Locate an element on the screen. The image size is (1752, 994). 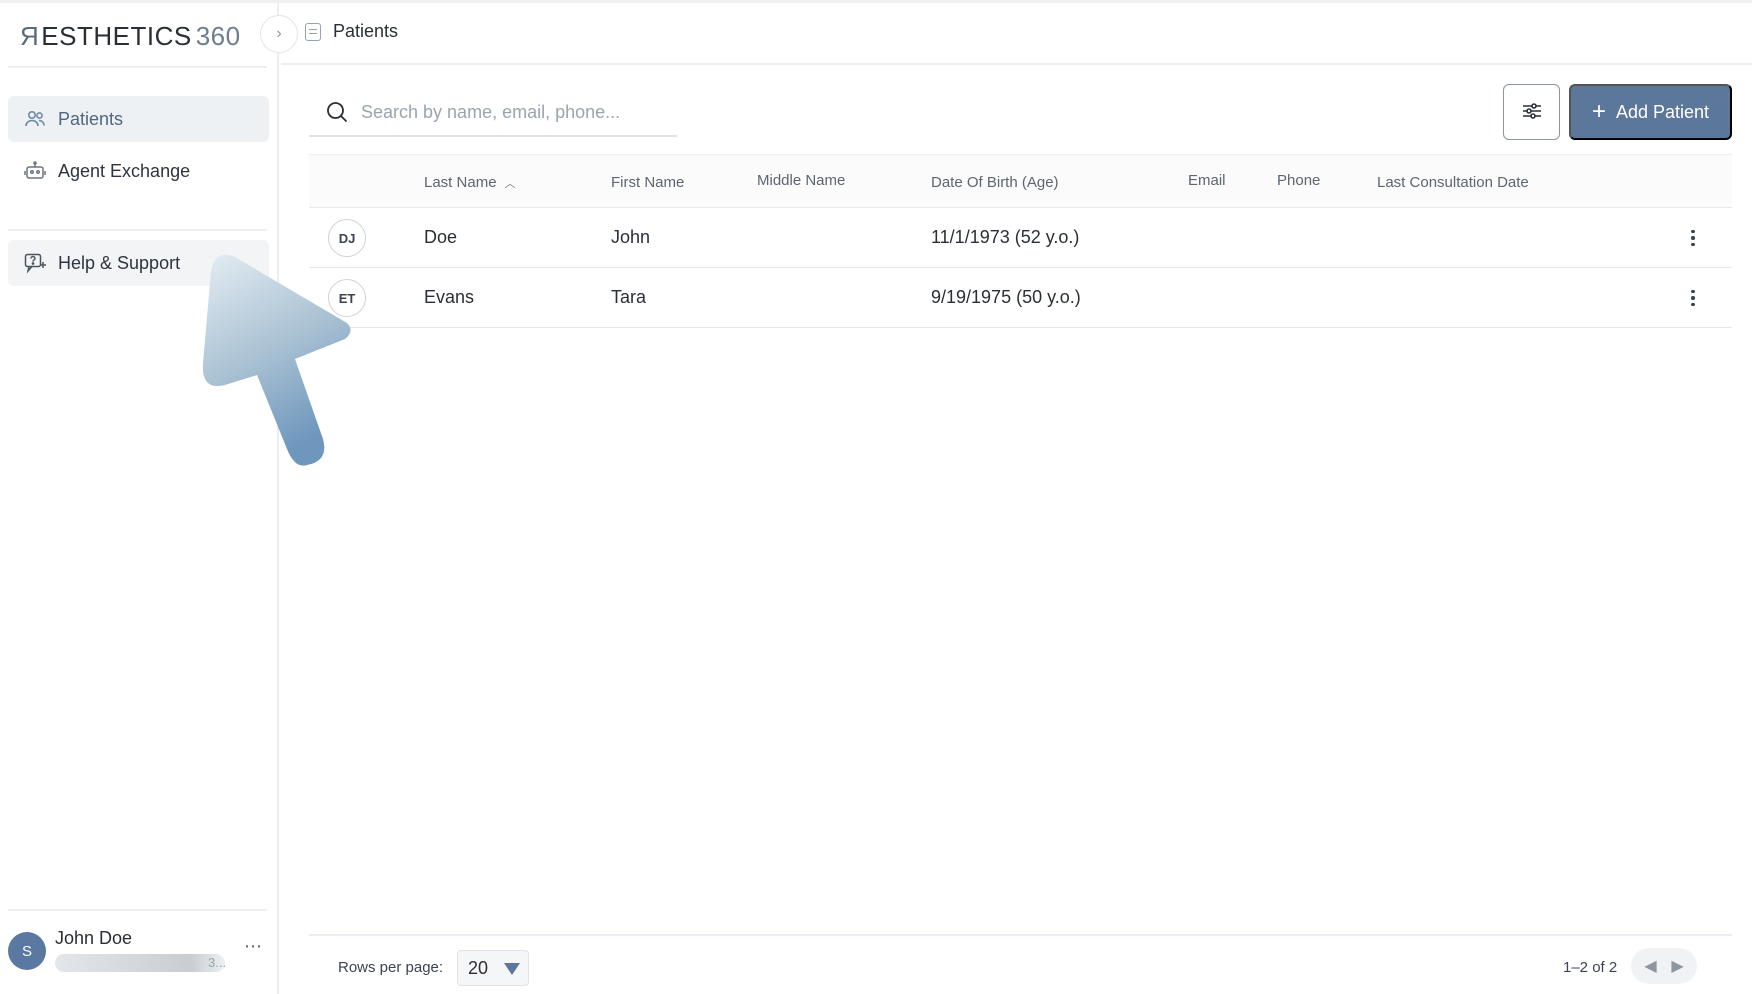
sidebar-item-label: Patients is located at coordinates (91, 118).